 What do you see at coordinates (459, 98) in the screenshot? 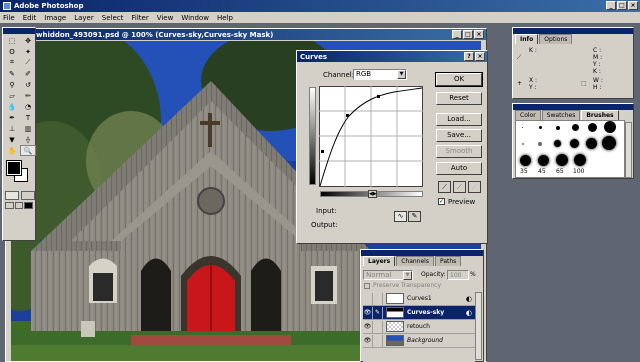
I see `reset-button: Reset` at bounding box center [459, 98].